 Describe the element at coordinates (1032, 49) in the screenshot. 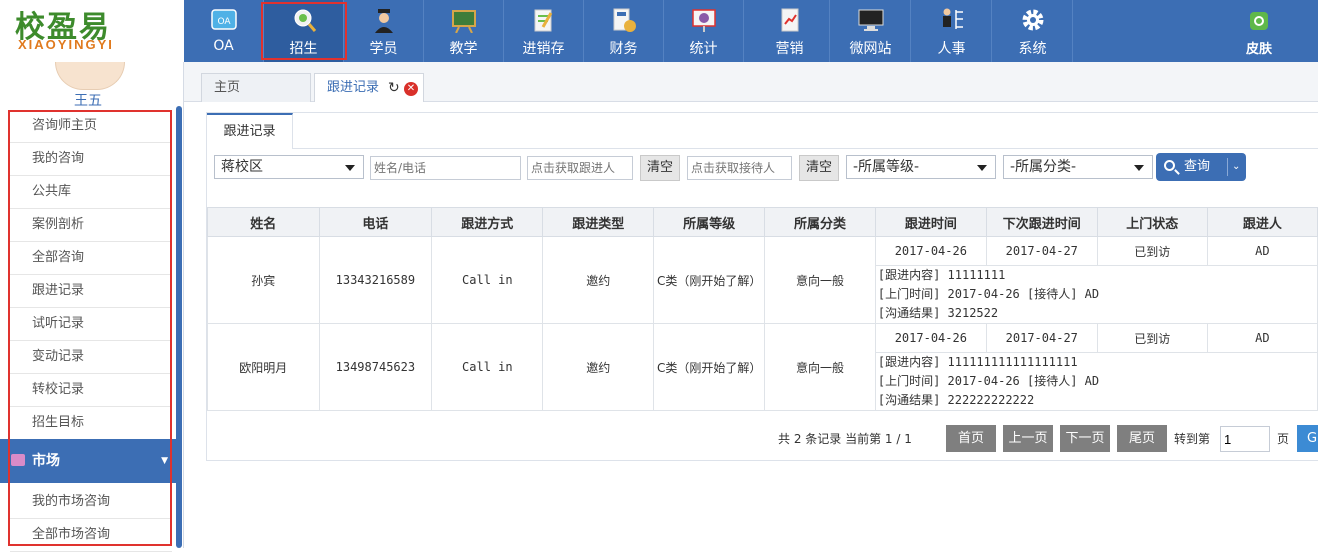

I see `nav-label: 系统` at that location.